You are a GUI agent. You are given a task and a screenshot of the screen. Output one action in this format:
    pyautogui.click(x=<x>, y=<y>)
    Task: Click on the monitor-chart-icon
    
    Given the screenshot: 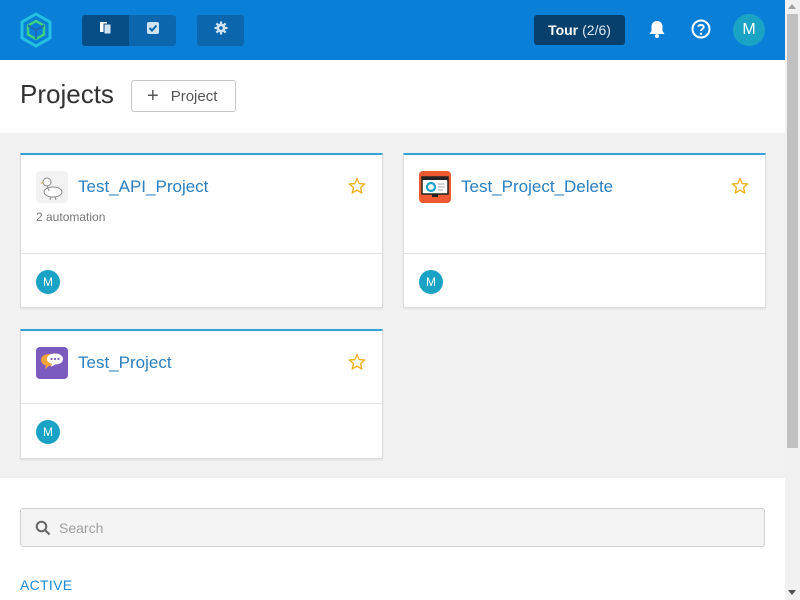 What is the action you would take?
    pyautogui.click(x=435, y=187)
    